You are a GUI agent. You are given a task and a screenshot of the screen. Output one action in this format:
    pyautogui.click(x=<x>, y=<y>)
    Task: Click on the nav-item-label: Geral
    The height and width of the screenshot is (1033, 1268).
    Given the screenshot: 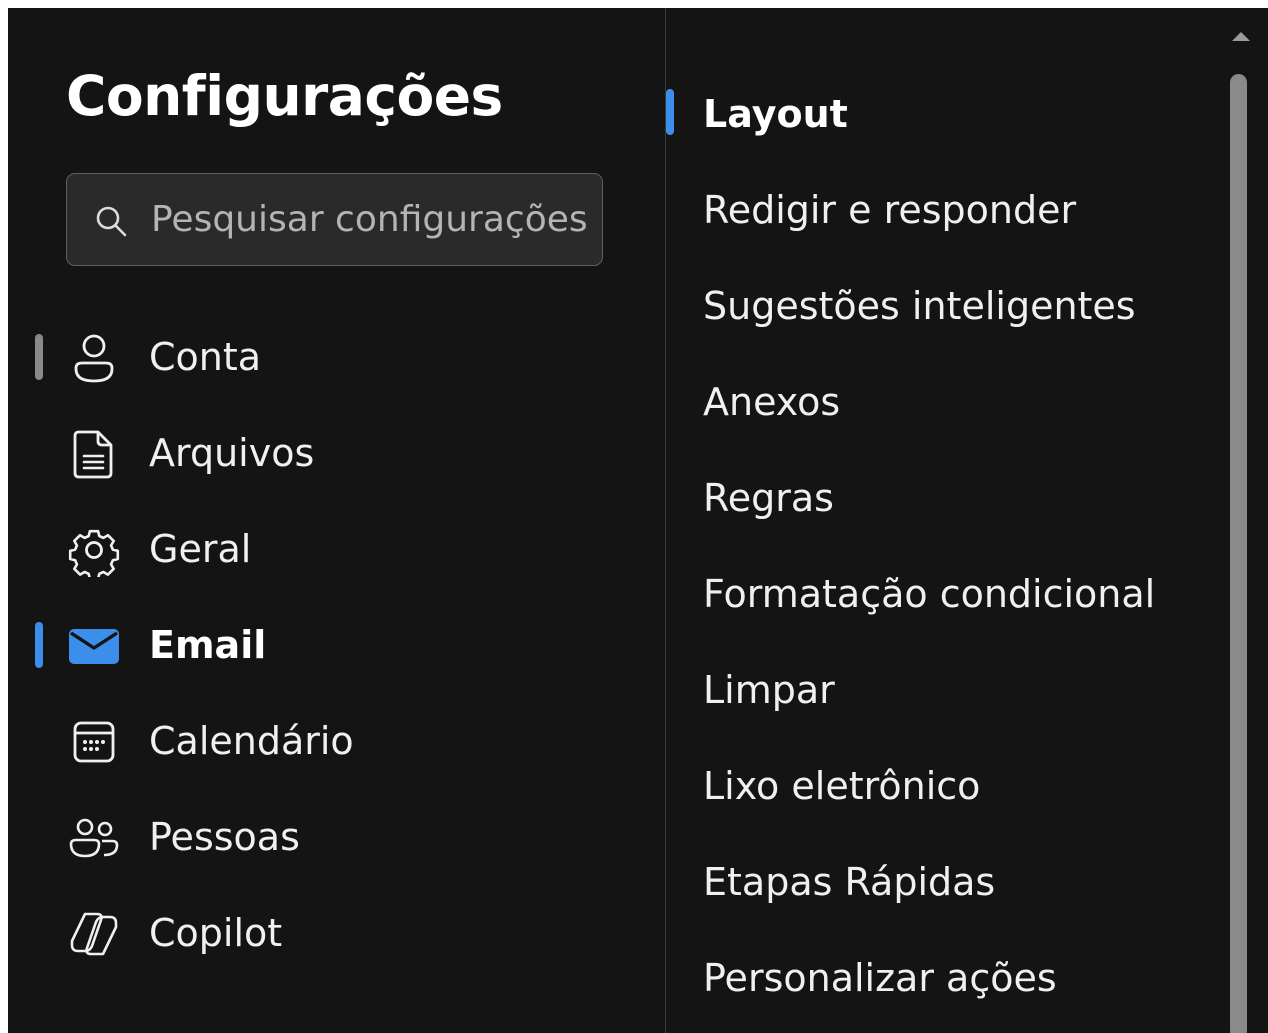 What is the action you would take?
    pyautogui.click(x=200, y=549)
    